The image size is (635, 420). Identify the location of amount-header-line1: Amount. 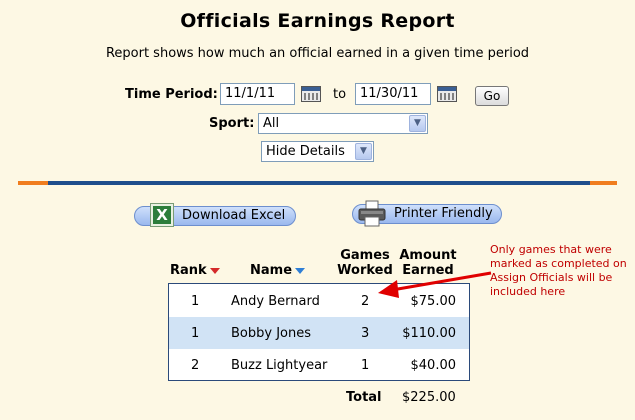
(428, 255).